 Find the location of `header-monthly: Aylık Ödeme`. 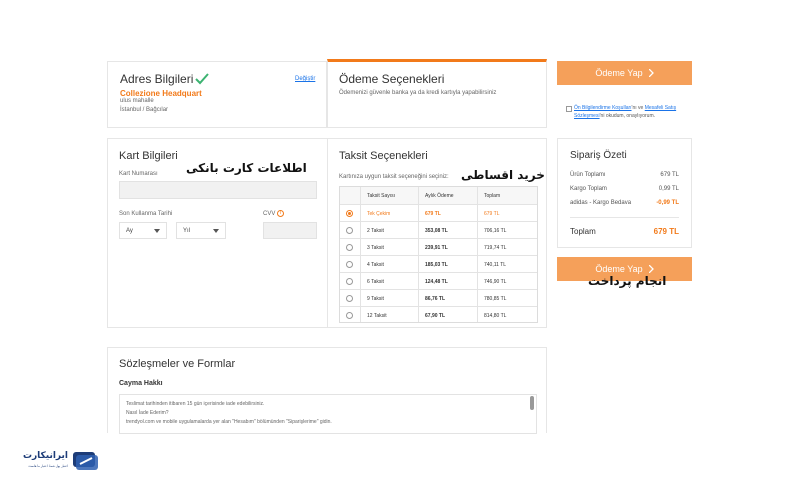

header-monthly: Aylık Ödeme is located at coordinates (439, 195).